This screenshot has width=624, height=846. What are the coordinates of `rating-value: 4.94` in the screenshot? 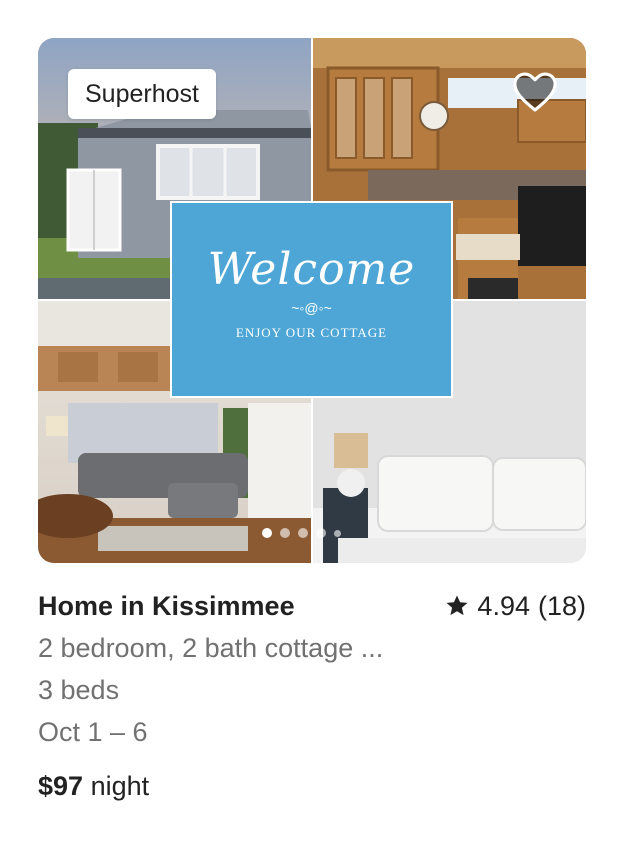 It's located at (503, 605).